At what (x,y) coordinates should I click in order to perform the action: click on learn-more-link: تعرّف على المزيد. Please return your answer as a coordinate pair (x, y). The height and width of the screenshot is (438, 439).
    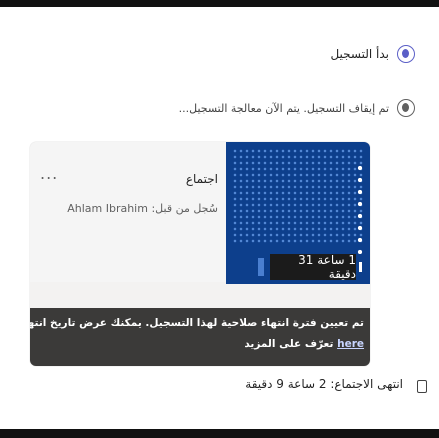
    Looking at the image, I should click on (288, 344).